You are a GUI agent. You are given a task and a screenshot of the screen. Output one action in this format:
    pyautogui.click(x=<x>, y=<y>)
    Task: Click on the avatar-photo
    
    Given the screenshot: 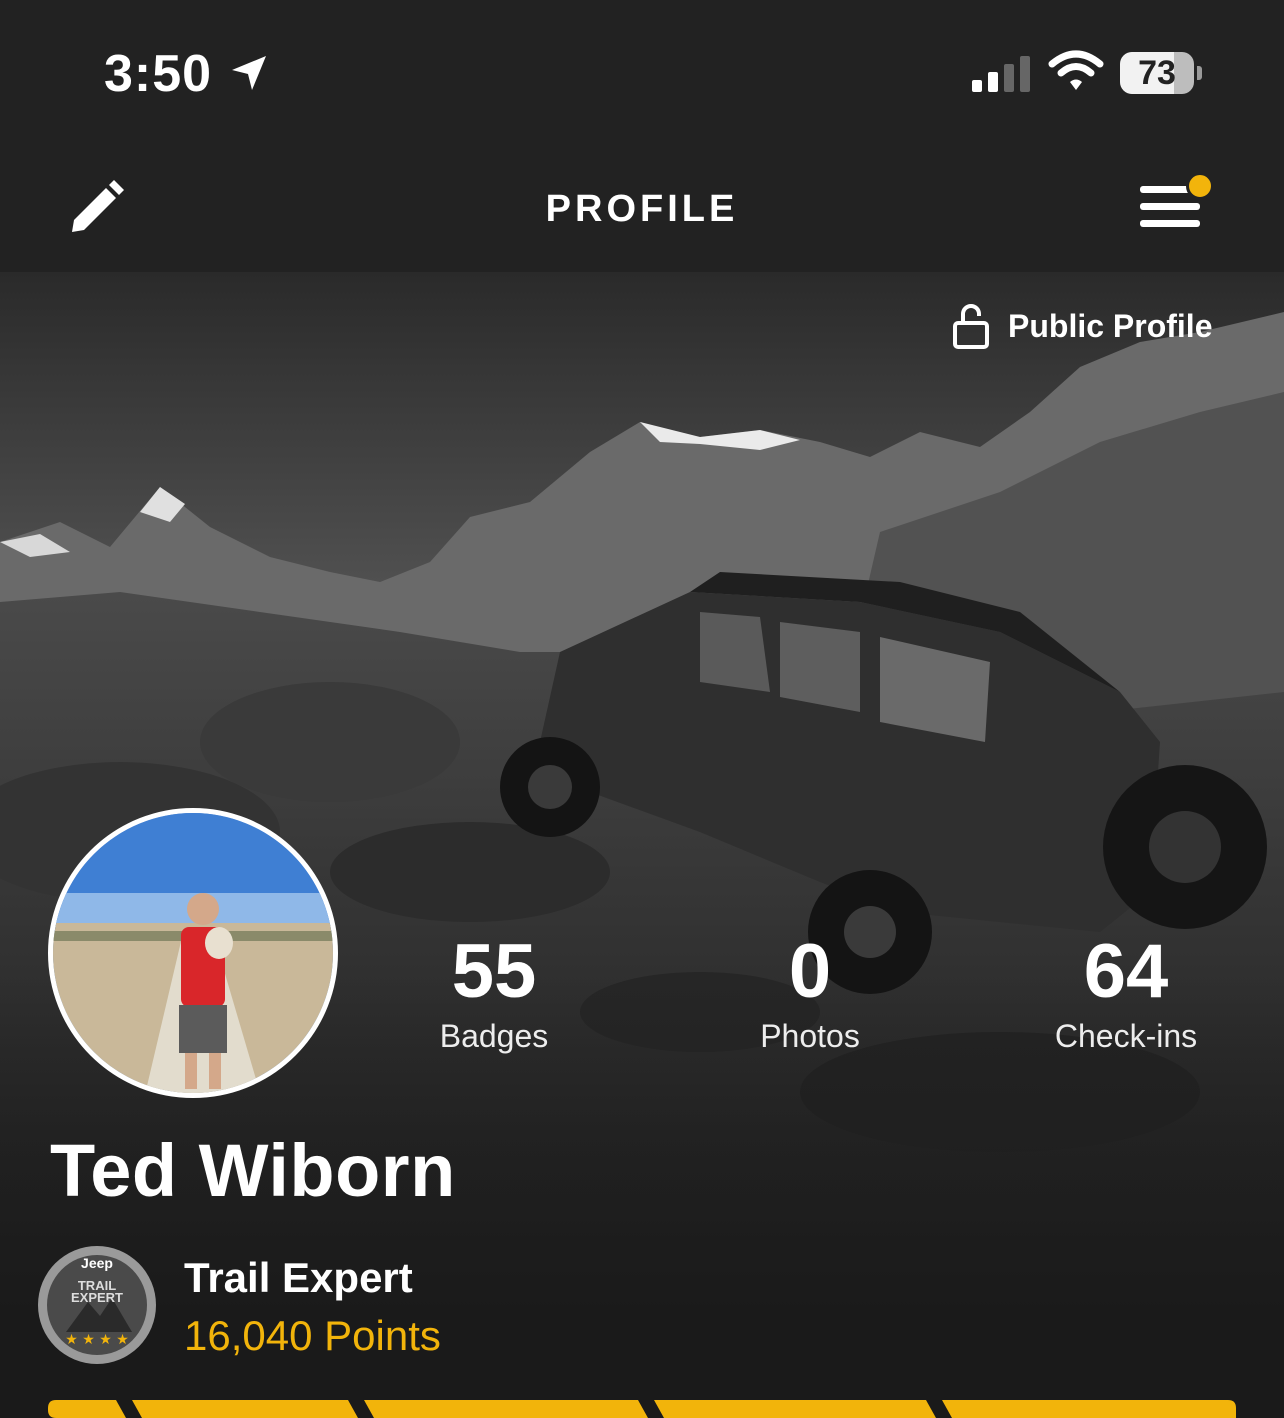 What is the action you would take?
    pyautogui.click(x=193, y=953)
    